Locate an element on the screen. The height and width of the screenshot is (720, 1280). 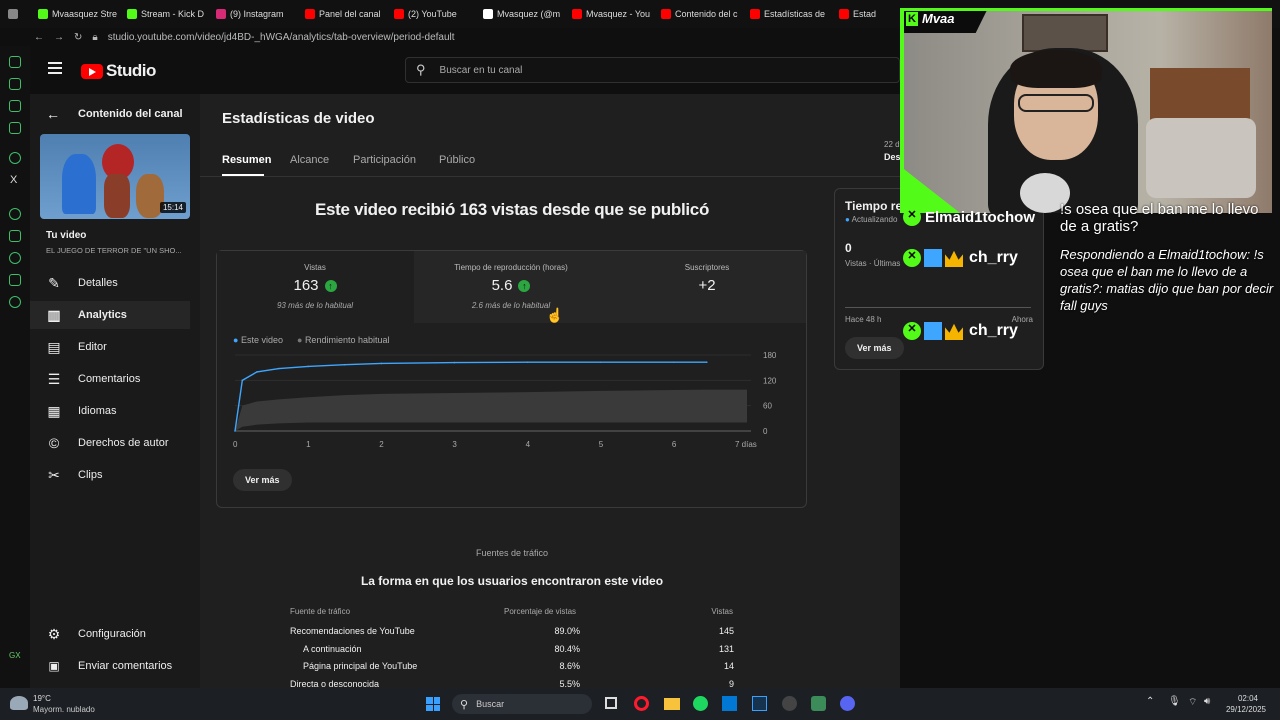
back-to-content: ← Contenido del canal is located at coordinates (114, 114).